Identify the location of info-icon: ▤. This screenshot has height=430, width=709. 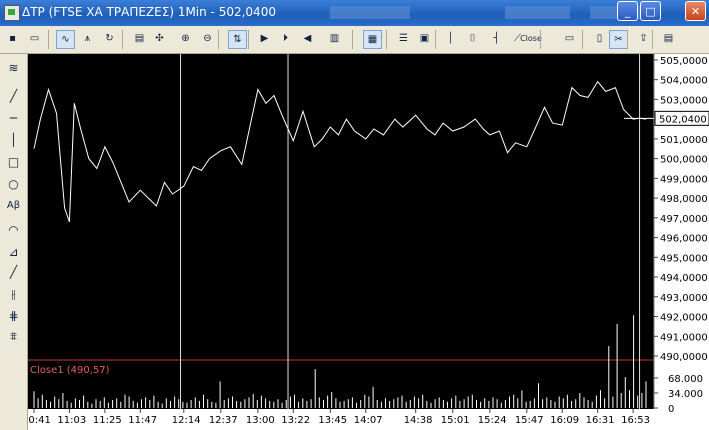
(668, 39).